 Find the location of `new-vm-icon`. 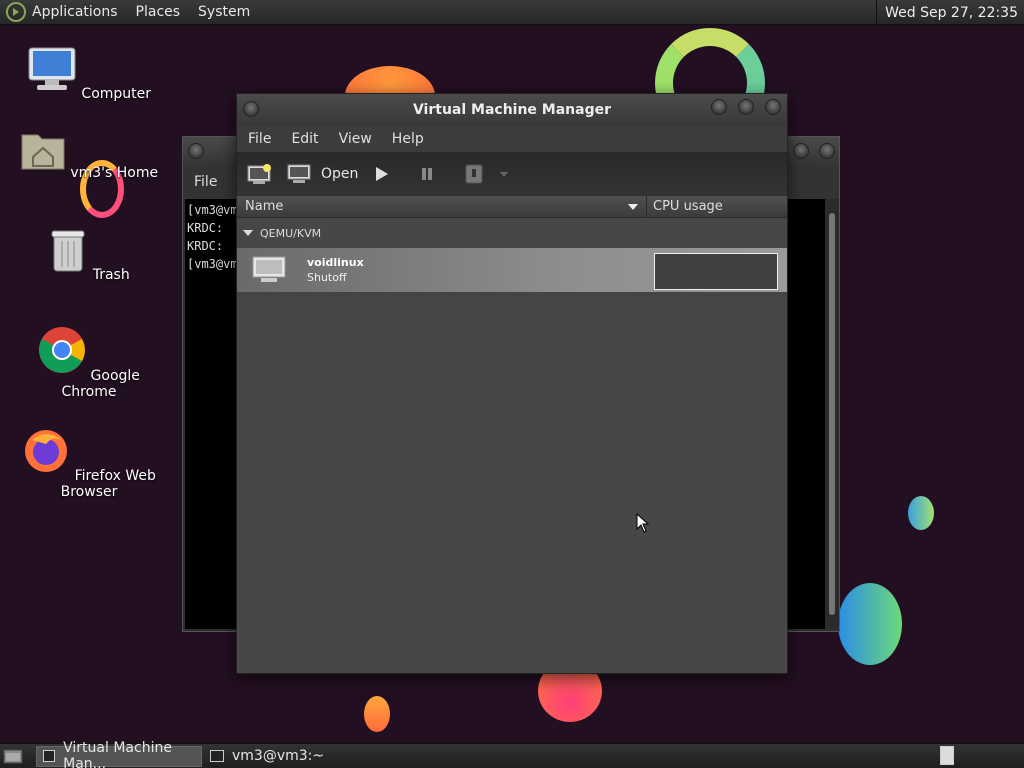

new-vm-icon is located at coordinates (259, 174).